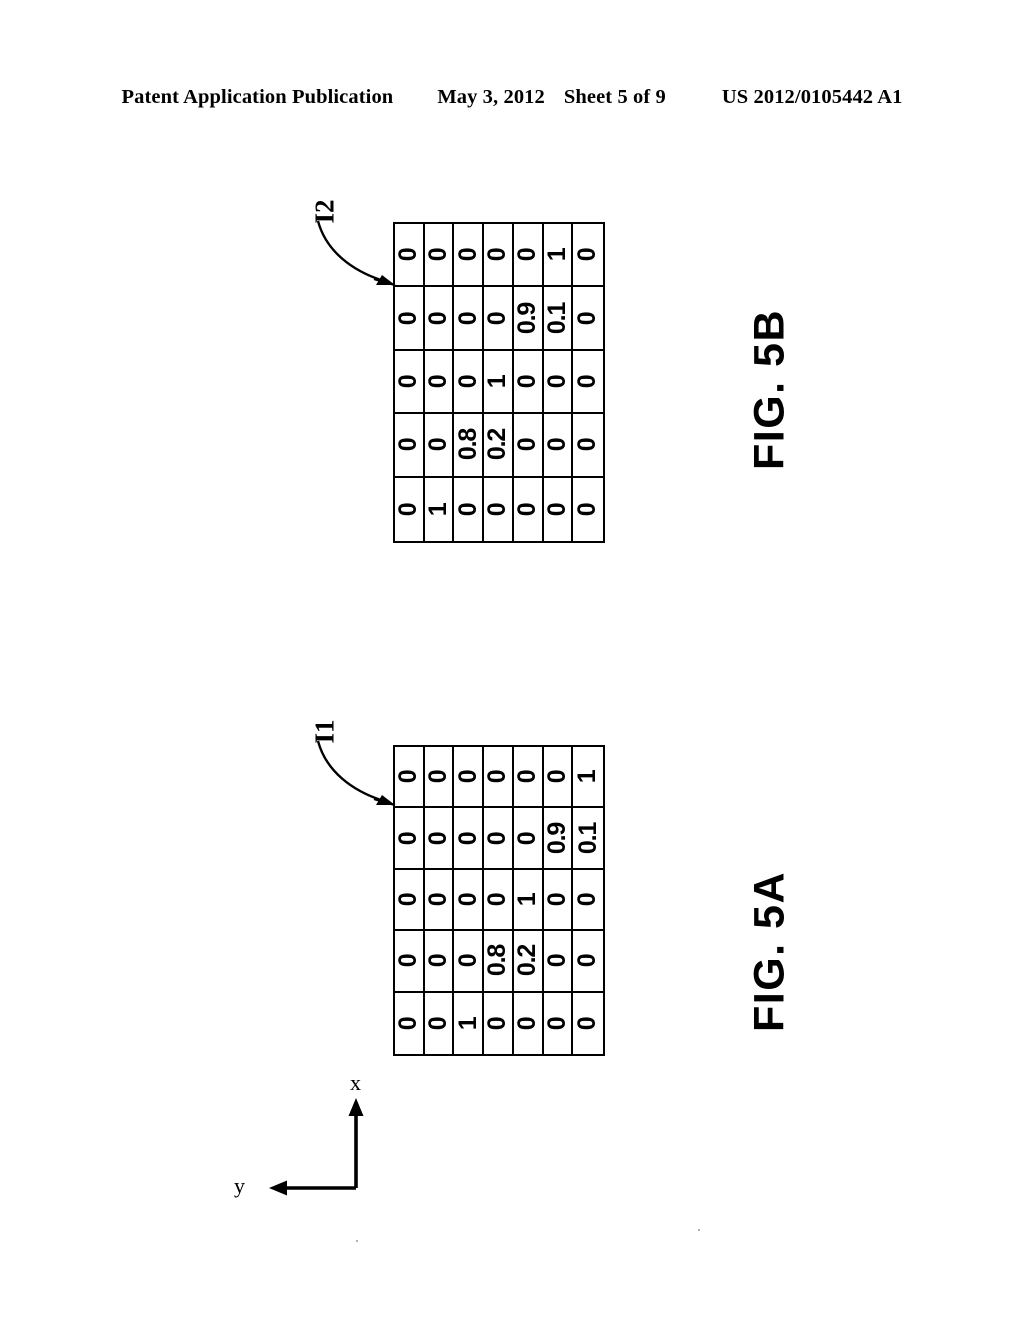 This screenshot has width=1024, height=1320. What do you see at coordinates (324, 211) in the screenshot?
I see `reference-label-i2: I2` at bounding box center [324, 211].